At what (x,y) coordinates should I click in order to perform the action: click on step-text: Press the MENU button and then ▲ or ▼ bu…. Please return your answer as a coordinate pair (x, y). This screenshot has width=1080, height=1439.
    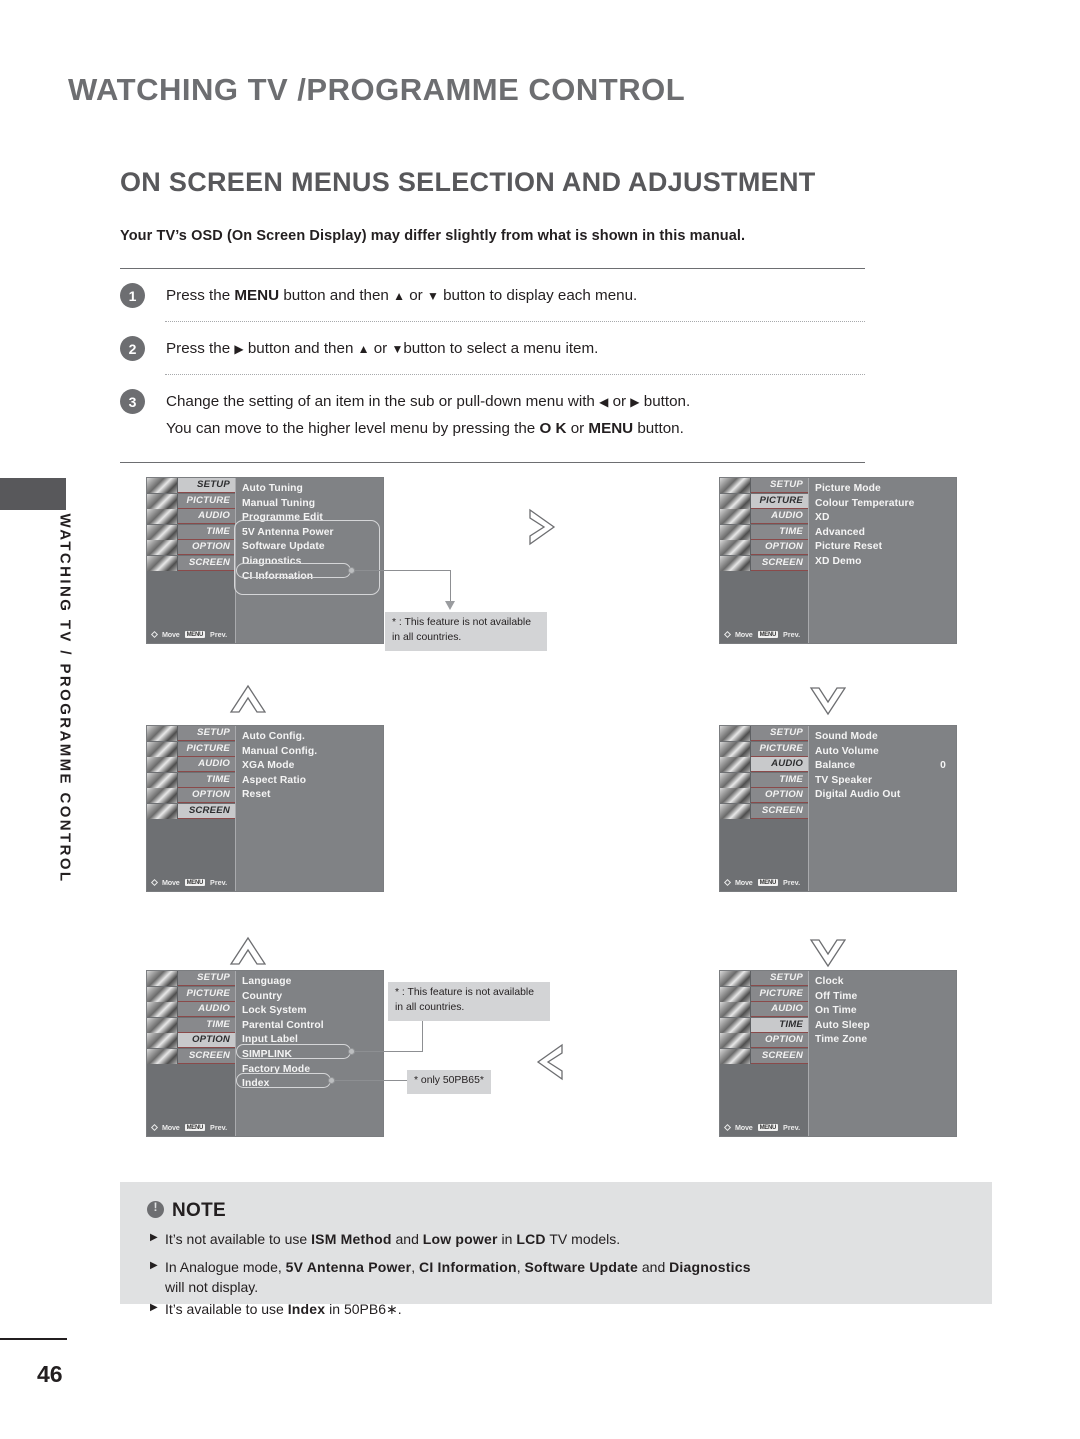
    Looking at the image, I should click on (402, 295).